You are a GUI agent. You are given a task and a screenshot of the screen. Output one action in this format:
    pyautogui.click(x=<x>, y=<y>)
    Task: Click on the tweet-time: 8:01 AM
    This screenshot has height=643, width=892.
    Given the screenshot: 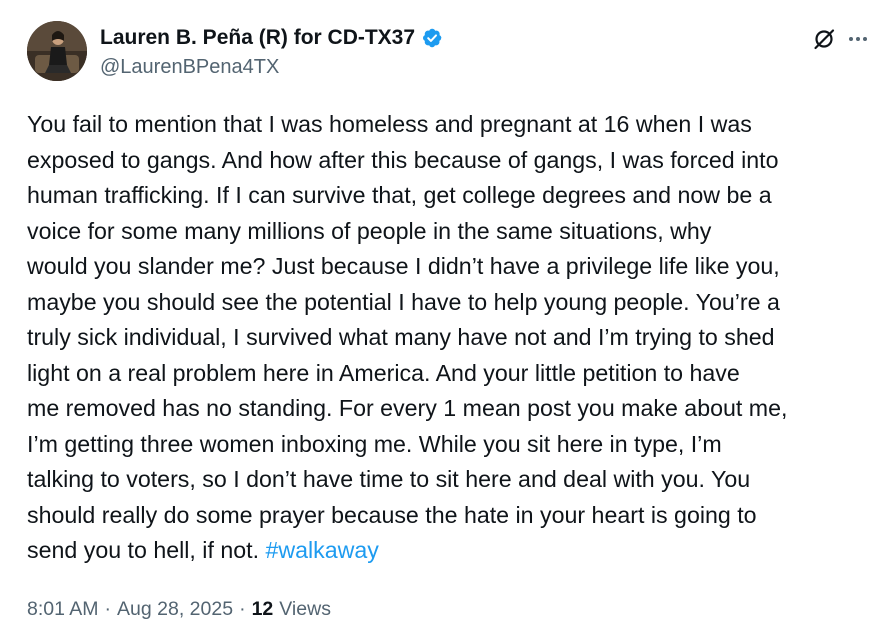 What is the action you would take?
    pyautogui.click(x=63, y=609)
    